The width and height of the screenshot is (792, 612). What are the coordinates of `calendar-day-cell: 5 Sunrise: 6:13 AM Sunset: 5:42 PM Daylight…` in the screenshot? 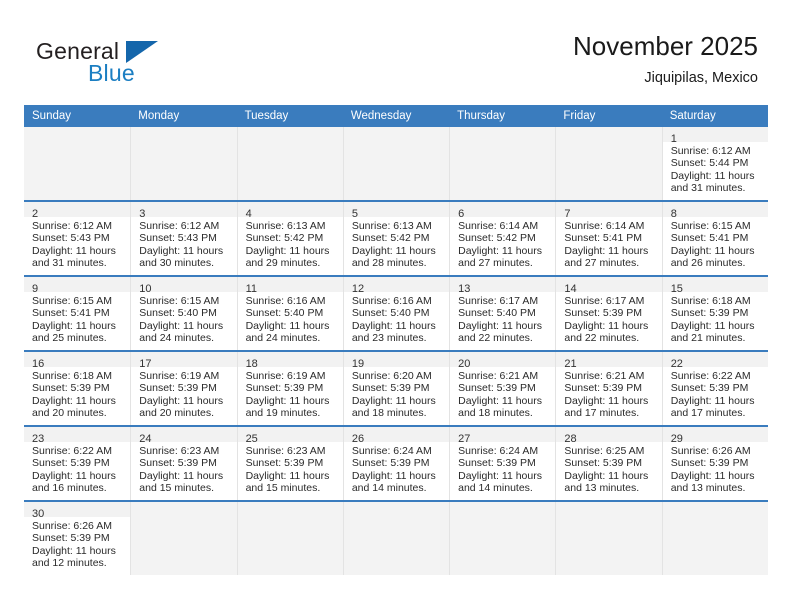 It's located at (396, 238).